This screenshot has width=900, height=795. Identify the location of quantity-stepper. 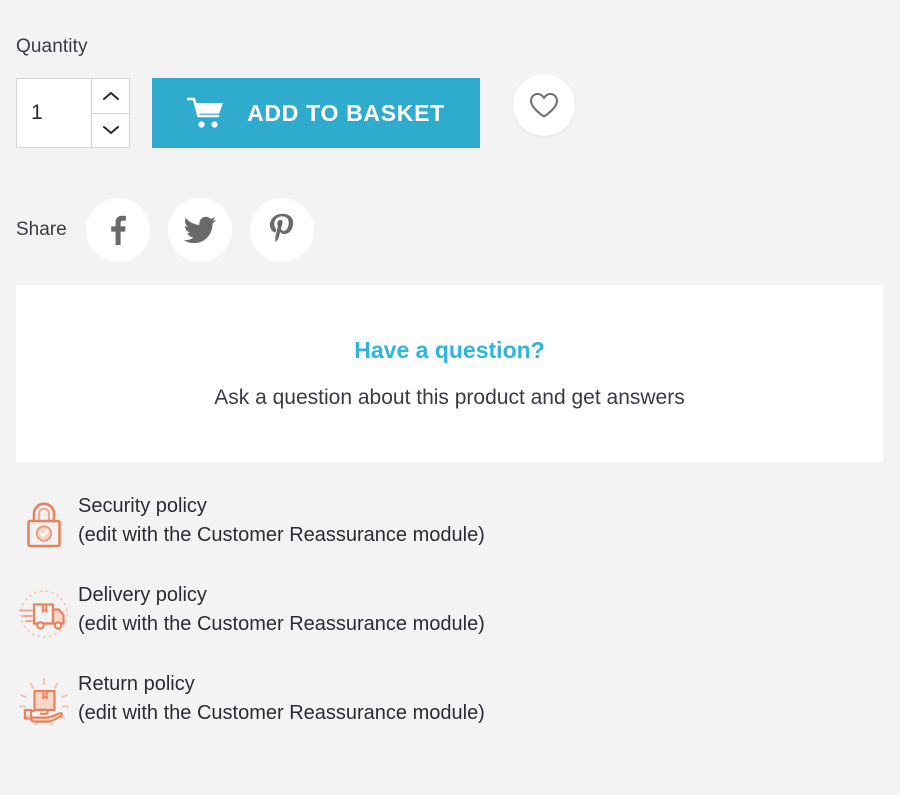
(73, 113).